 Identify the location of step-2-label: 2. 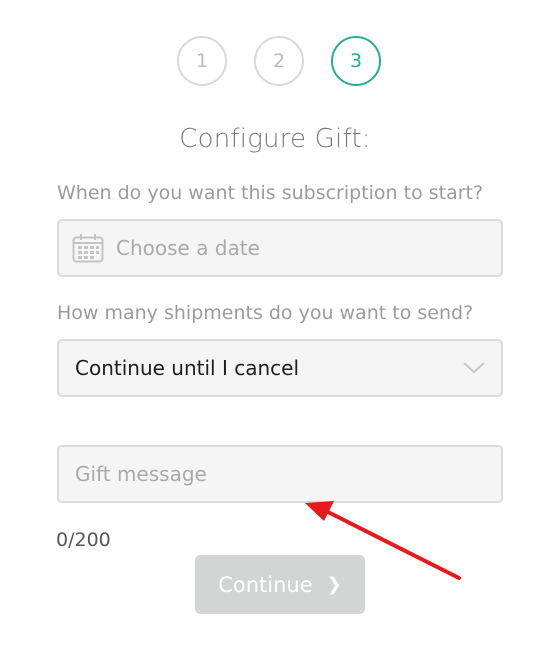
(279, 61).